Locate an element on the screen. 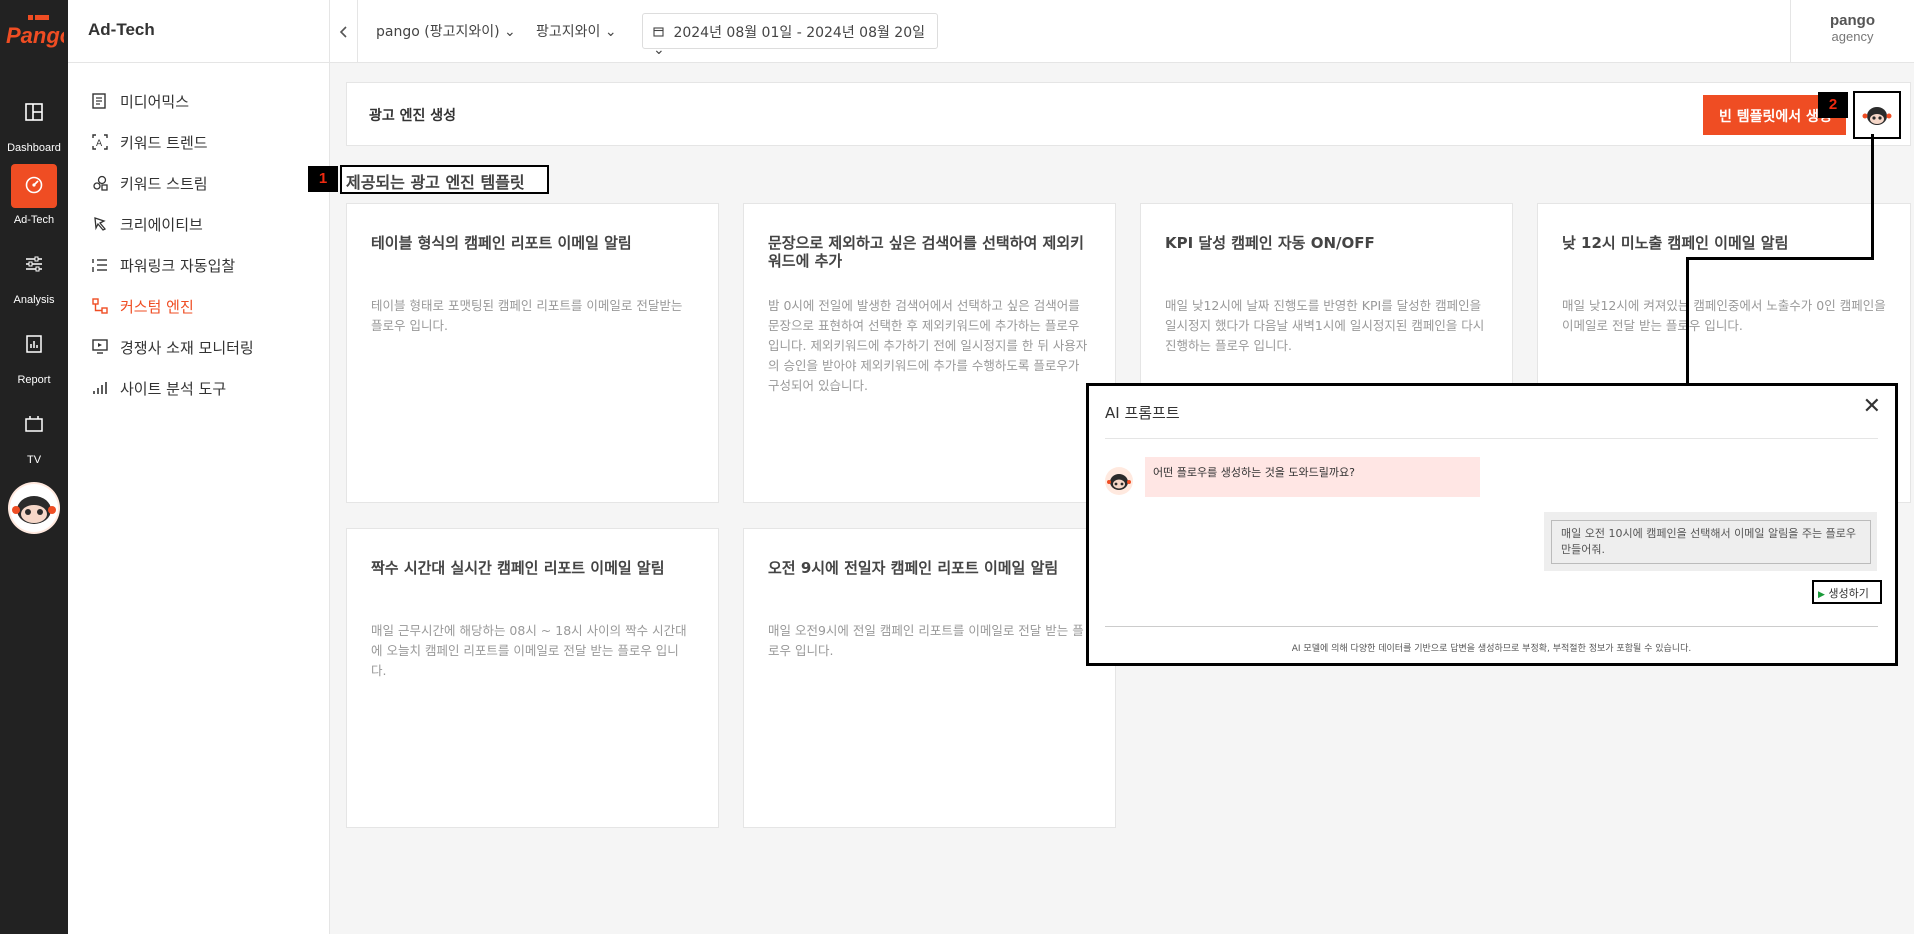 This screenshot has width=1914, height=934. template-card-title: 짝수 시간대 실시간 캠페인 리포트 이메일 알림 is located at coordinates (518, 568).